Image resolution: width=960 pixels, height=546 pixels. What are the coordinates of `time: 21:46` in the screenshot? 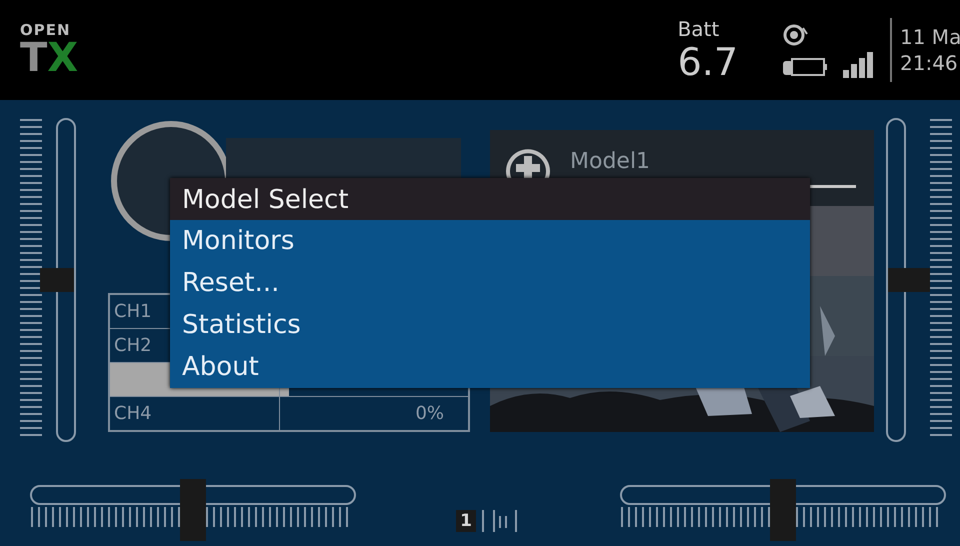 It's located at (929, 63).